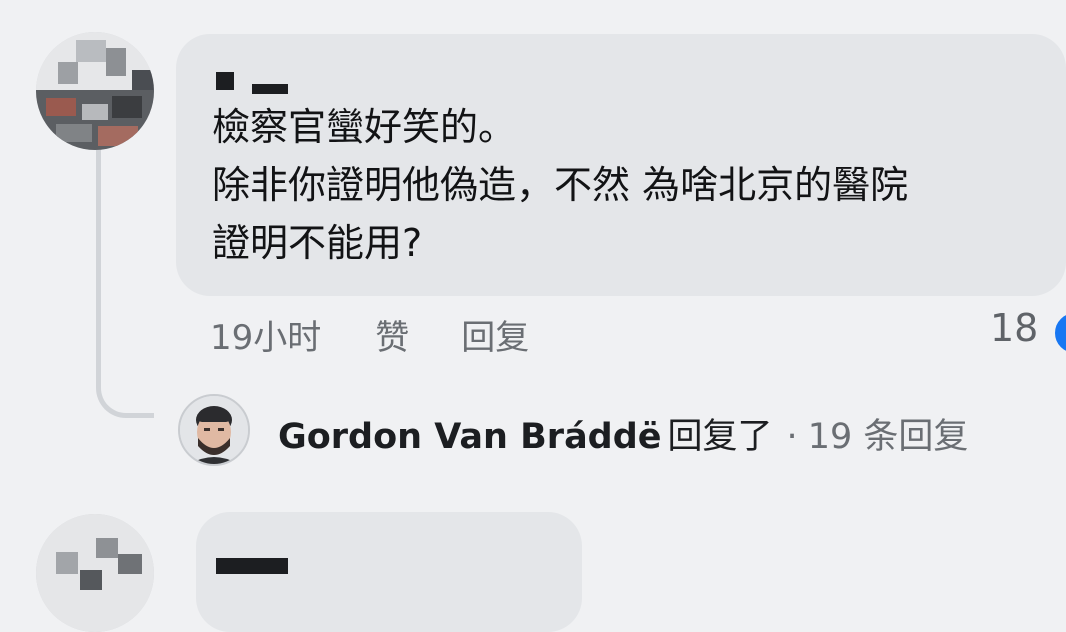 The width and height of the screenshot is (1066, 632). I want to click on author-name-redacted, so click(225, 81).